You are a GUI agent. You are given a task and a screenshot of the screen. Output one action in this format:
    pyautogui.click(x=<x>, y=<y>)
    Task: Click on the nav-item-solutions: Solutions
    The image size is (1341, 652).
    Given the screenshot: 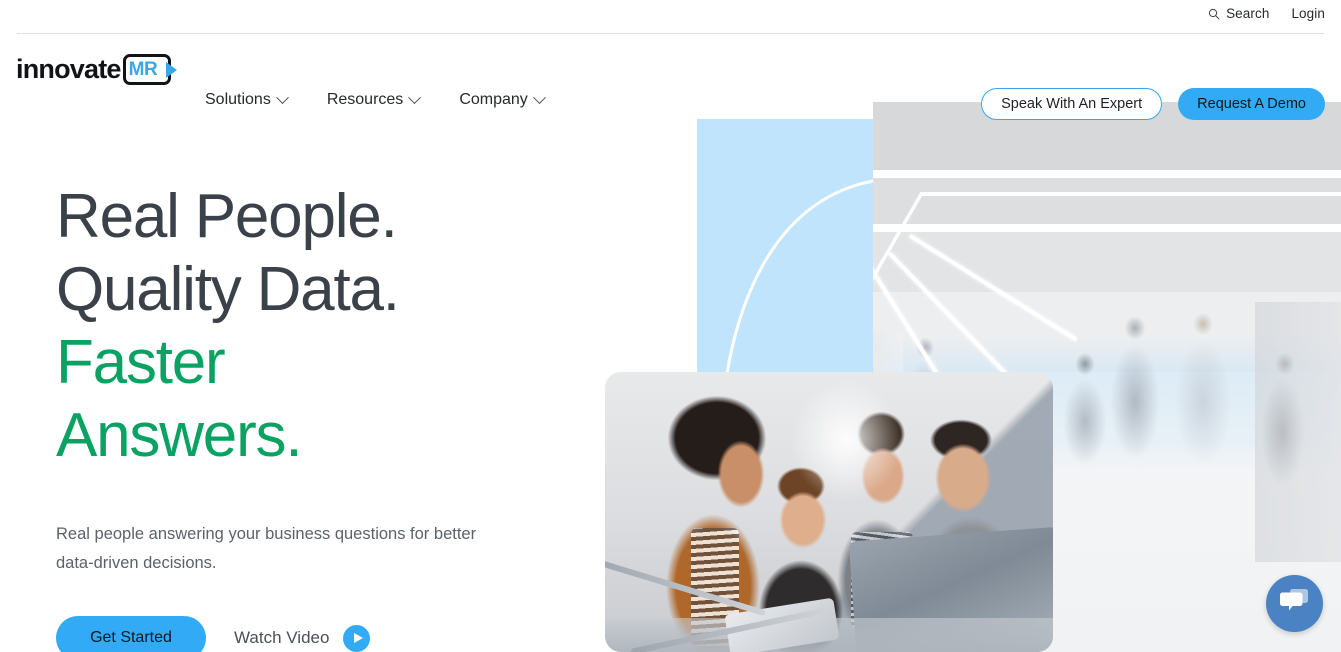 What is the action you would take?
    pyautogui.click(x=247, y=99)
    